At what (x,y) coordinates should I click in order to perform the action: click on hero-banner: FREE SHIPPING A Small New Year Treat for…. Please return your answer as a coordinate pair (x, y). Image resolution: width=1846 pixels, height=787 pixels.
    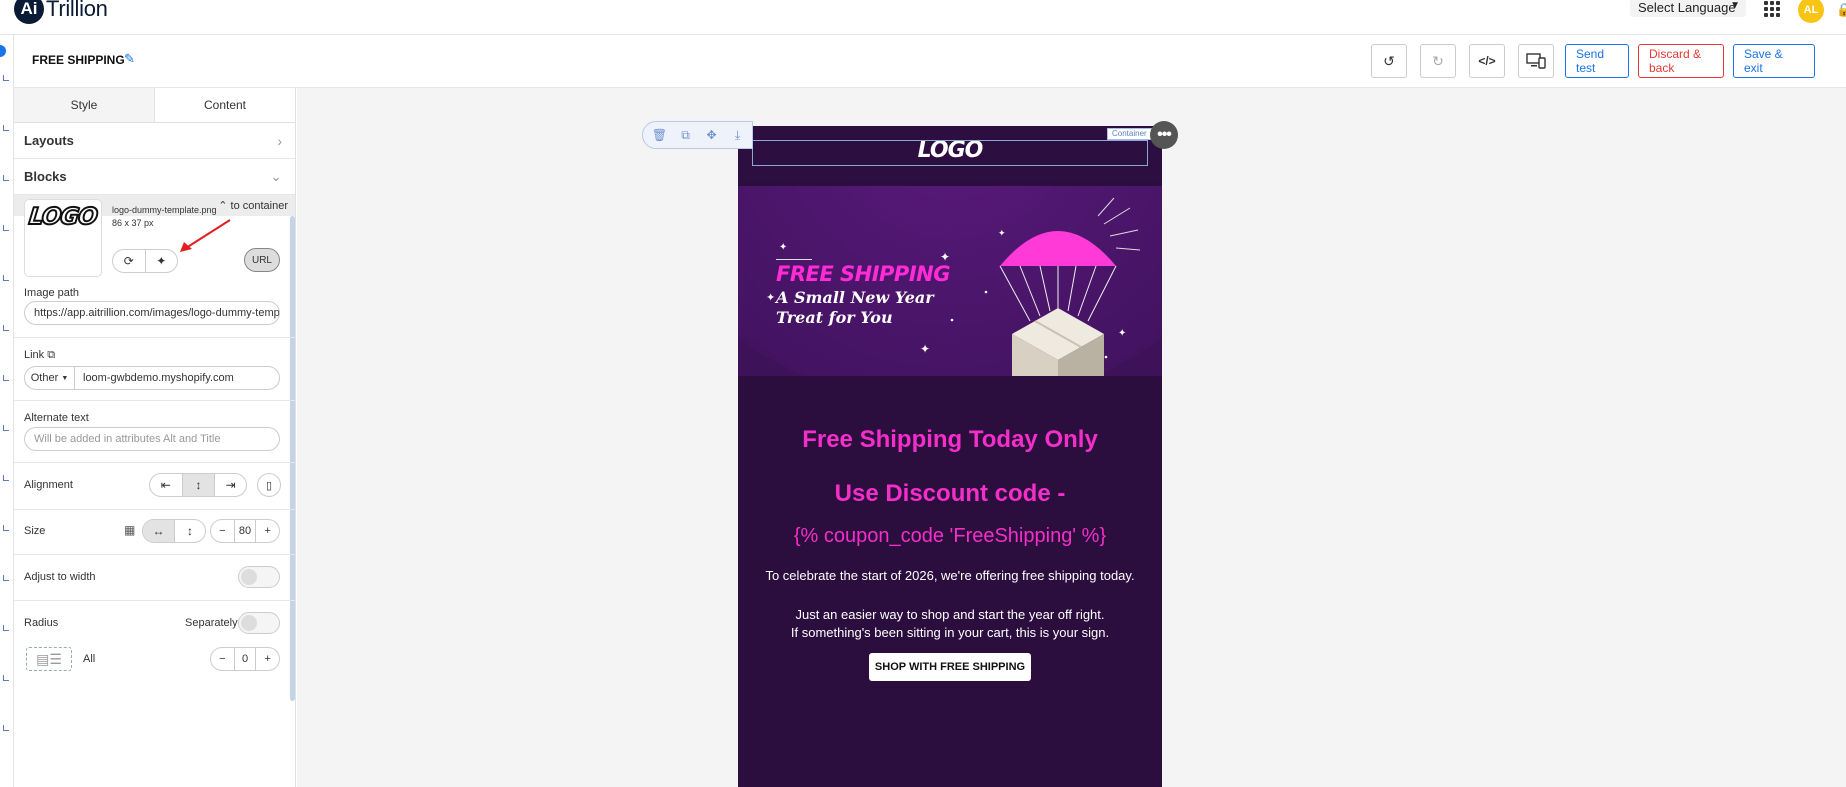
    Looking at the image, I should click on (950, 302).